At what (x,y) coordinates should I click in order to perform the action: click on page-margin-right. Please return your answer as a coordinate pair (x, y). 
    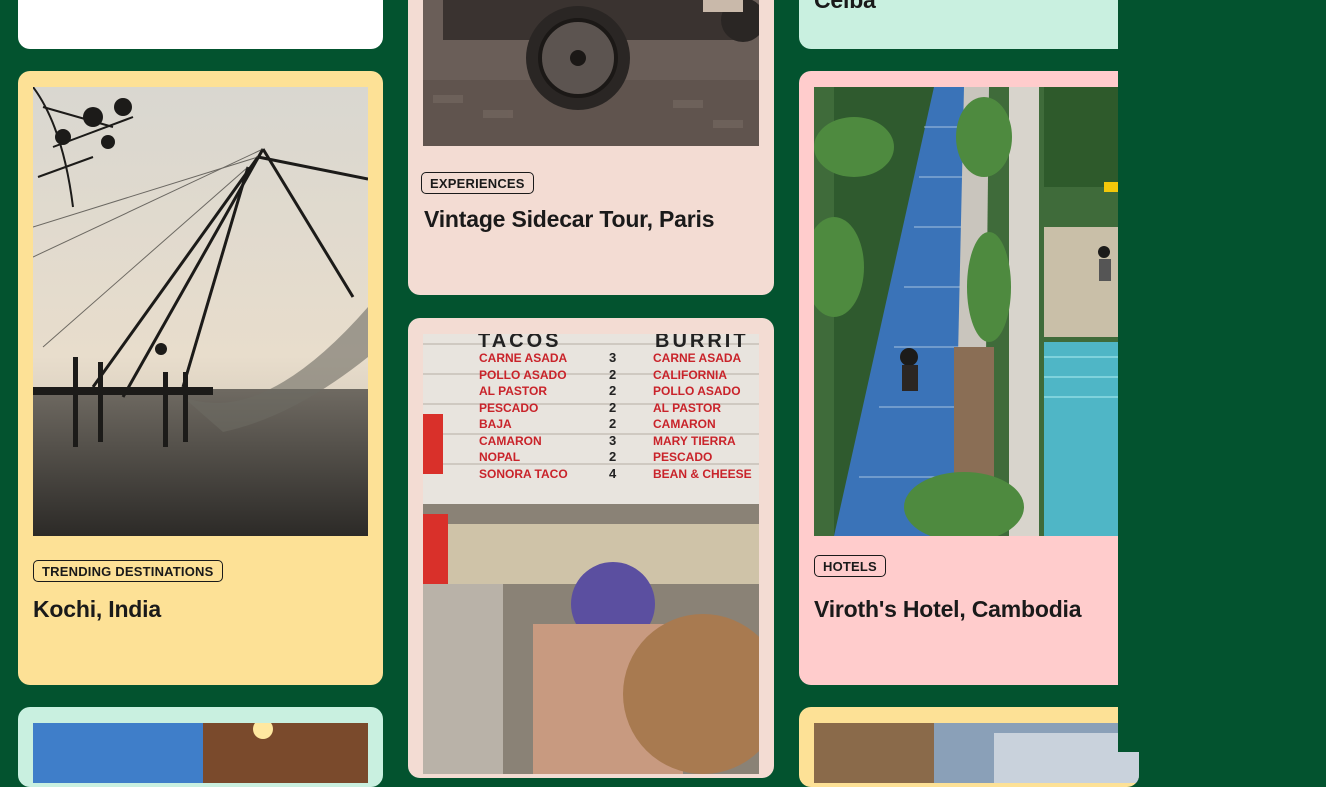
    Looking at the image, I should click on (1222, 376).